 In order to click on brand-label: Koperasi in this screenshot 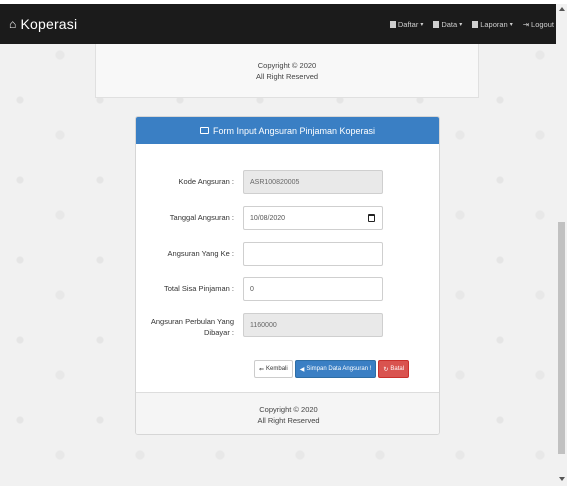, I will do `click(49, 24)`.